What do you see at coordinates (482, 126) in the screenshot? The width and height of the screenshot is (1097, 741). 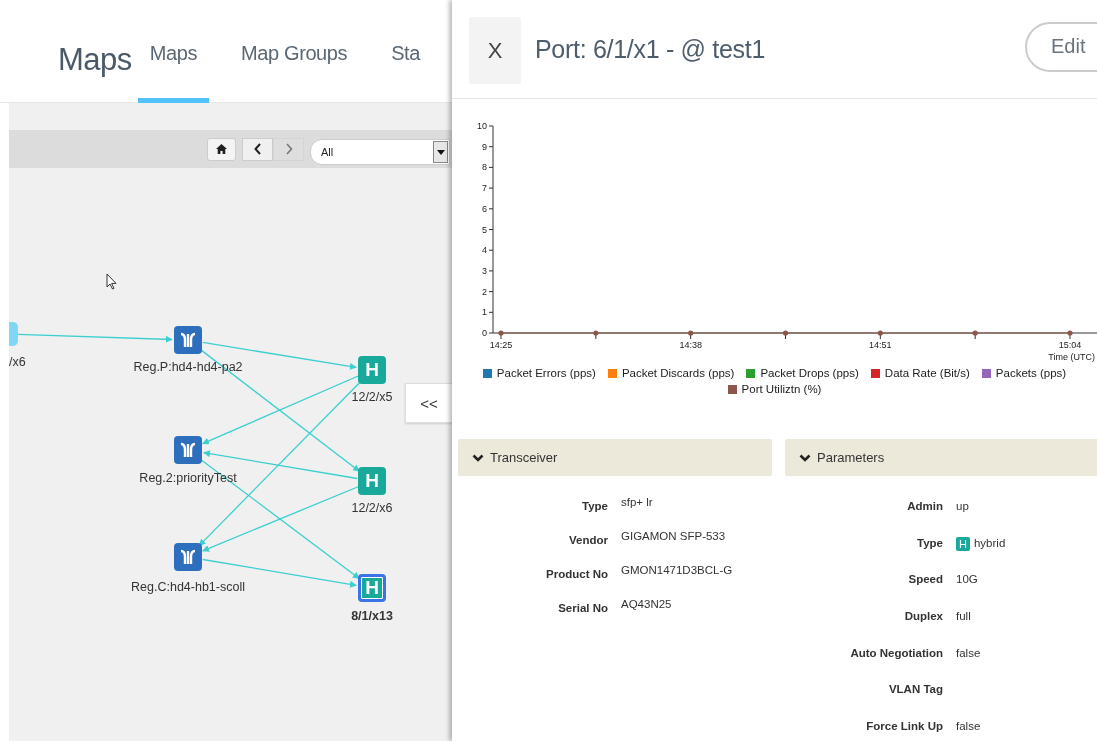 I see `y-tick-label: 10` at bounding box center [482, 126].